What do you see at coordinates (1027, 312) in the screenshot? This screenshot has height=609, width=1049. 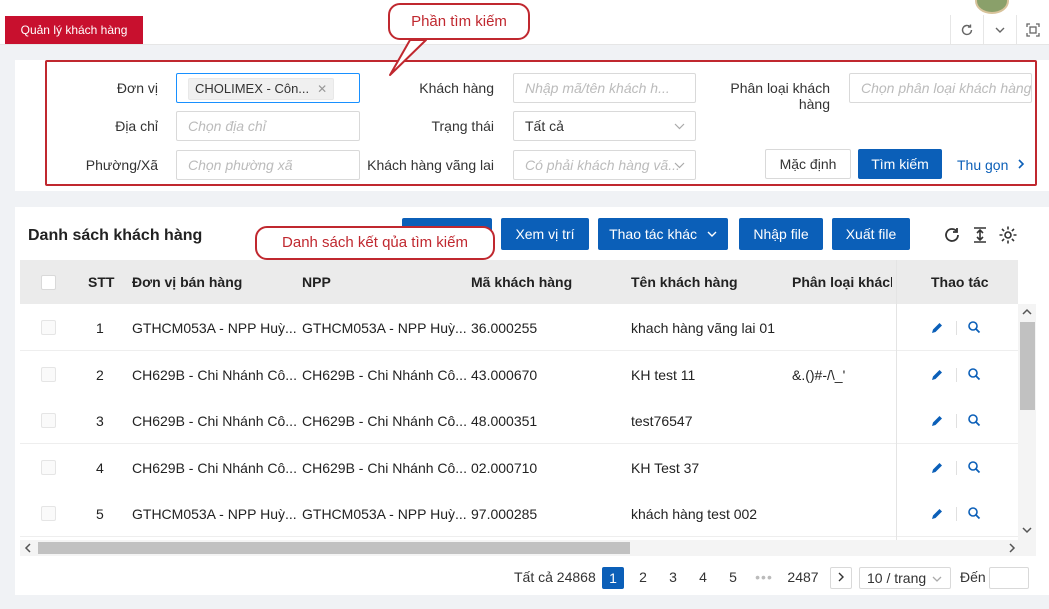 I see `scroll-up-icon` at bounding box center [1027, 312].